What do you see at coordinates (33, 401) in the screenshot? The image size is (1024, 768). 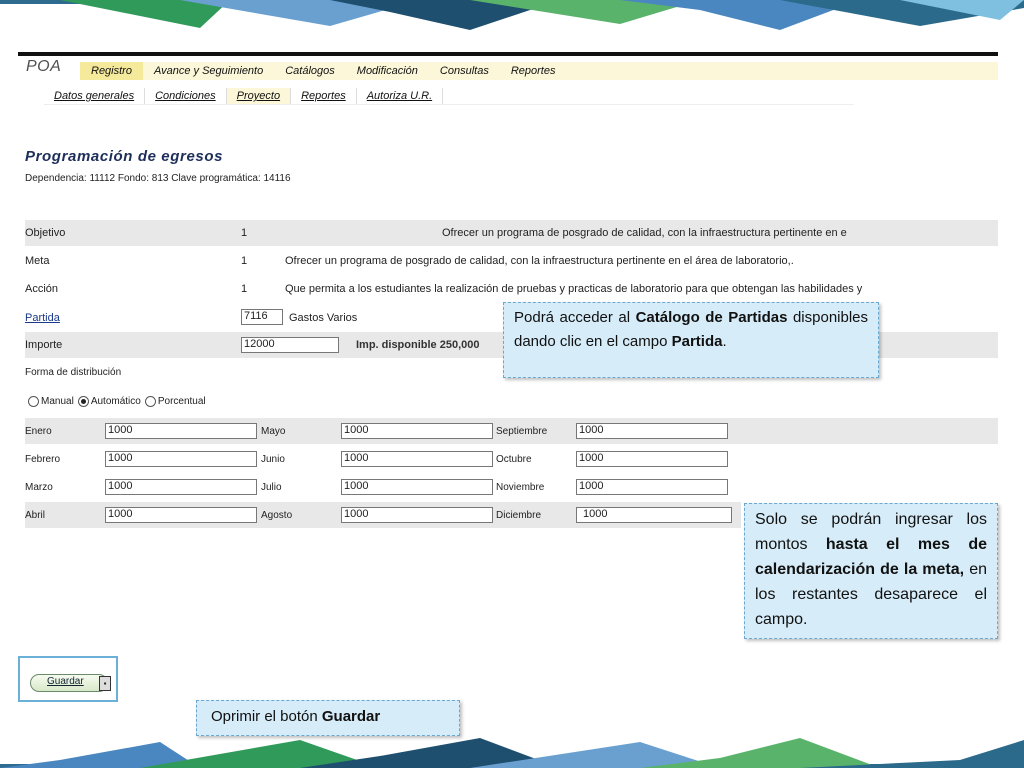 I see `radio-manual` at bounding box center [33, 401].